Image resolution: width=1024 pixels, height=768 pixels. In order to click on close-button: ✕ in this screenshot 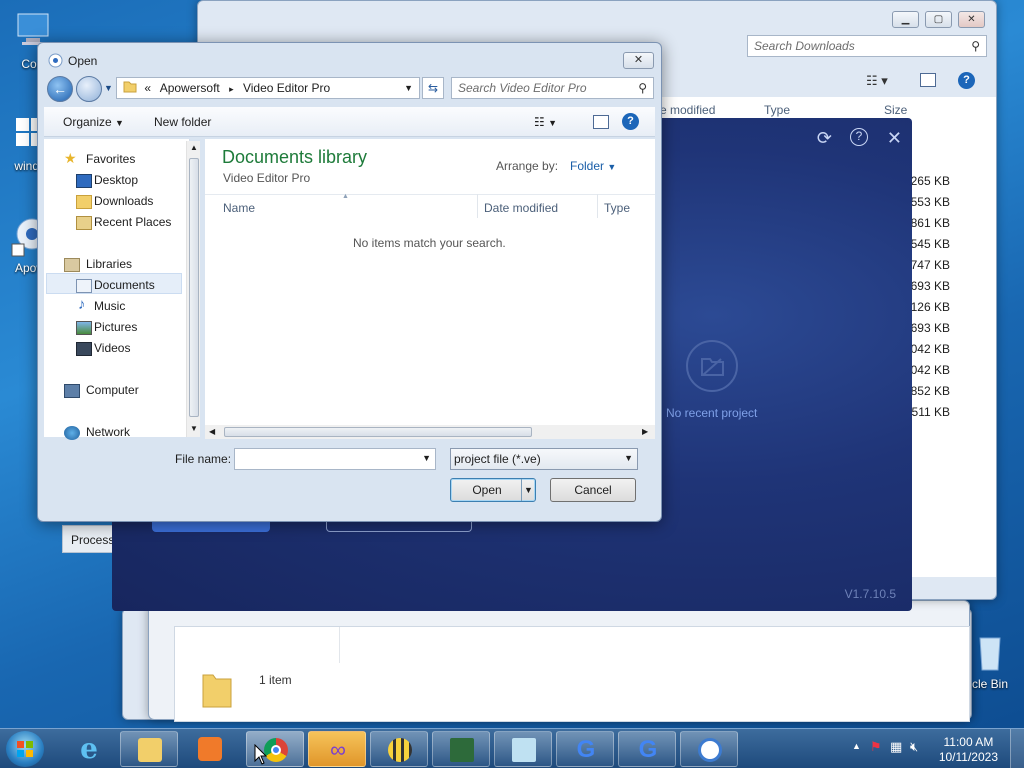, I will do `click(971, 19)`.